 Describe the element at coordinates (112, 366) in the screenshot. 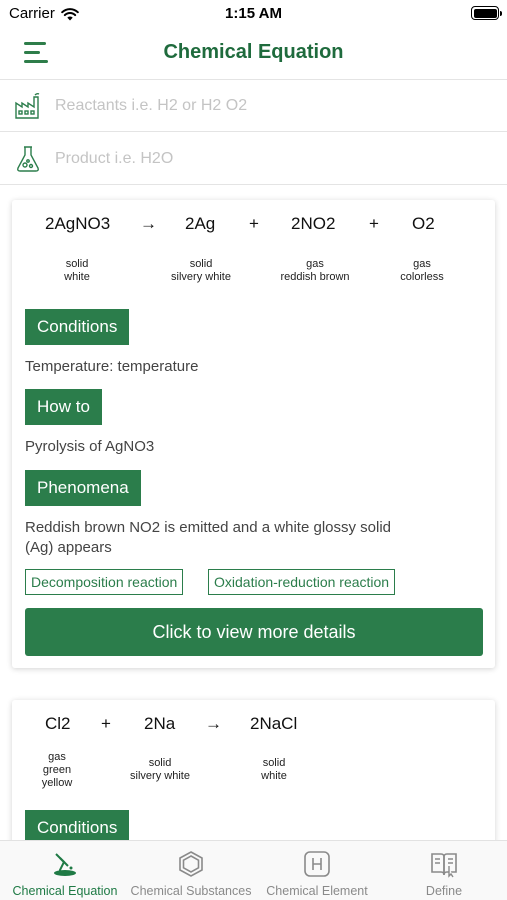

I see `conditions-text: Temperature: temperature` at that location.